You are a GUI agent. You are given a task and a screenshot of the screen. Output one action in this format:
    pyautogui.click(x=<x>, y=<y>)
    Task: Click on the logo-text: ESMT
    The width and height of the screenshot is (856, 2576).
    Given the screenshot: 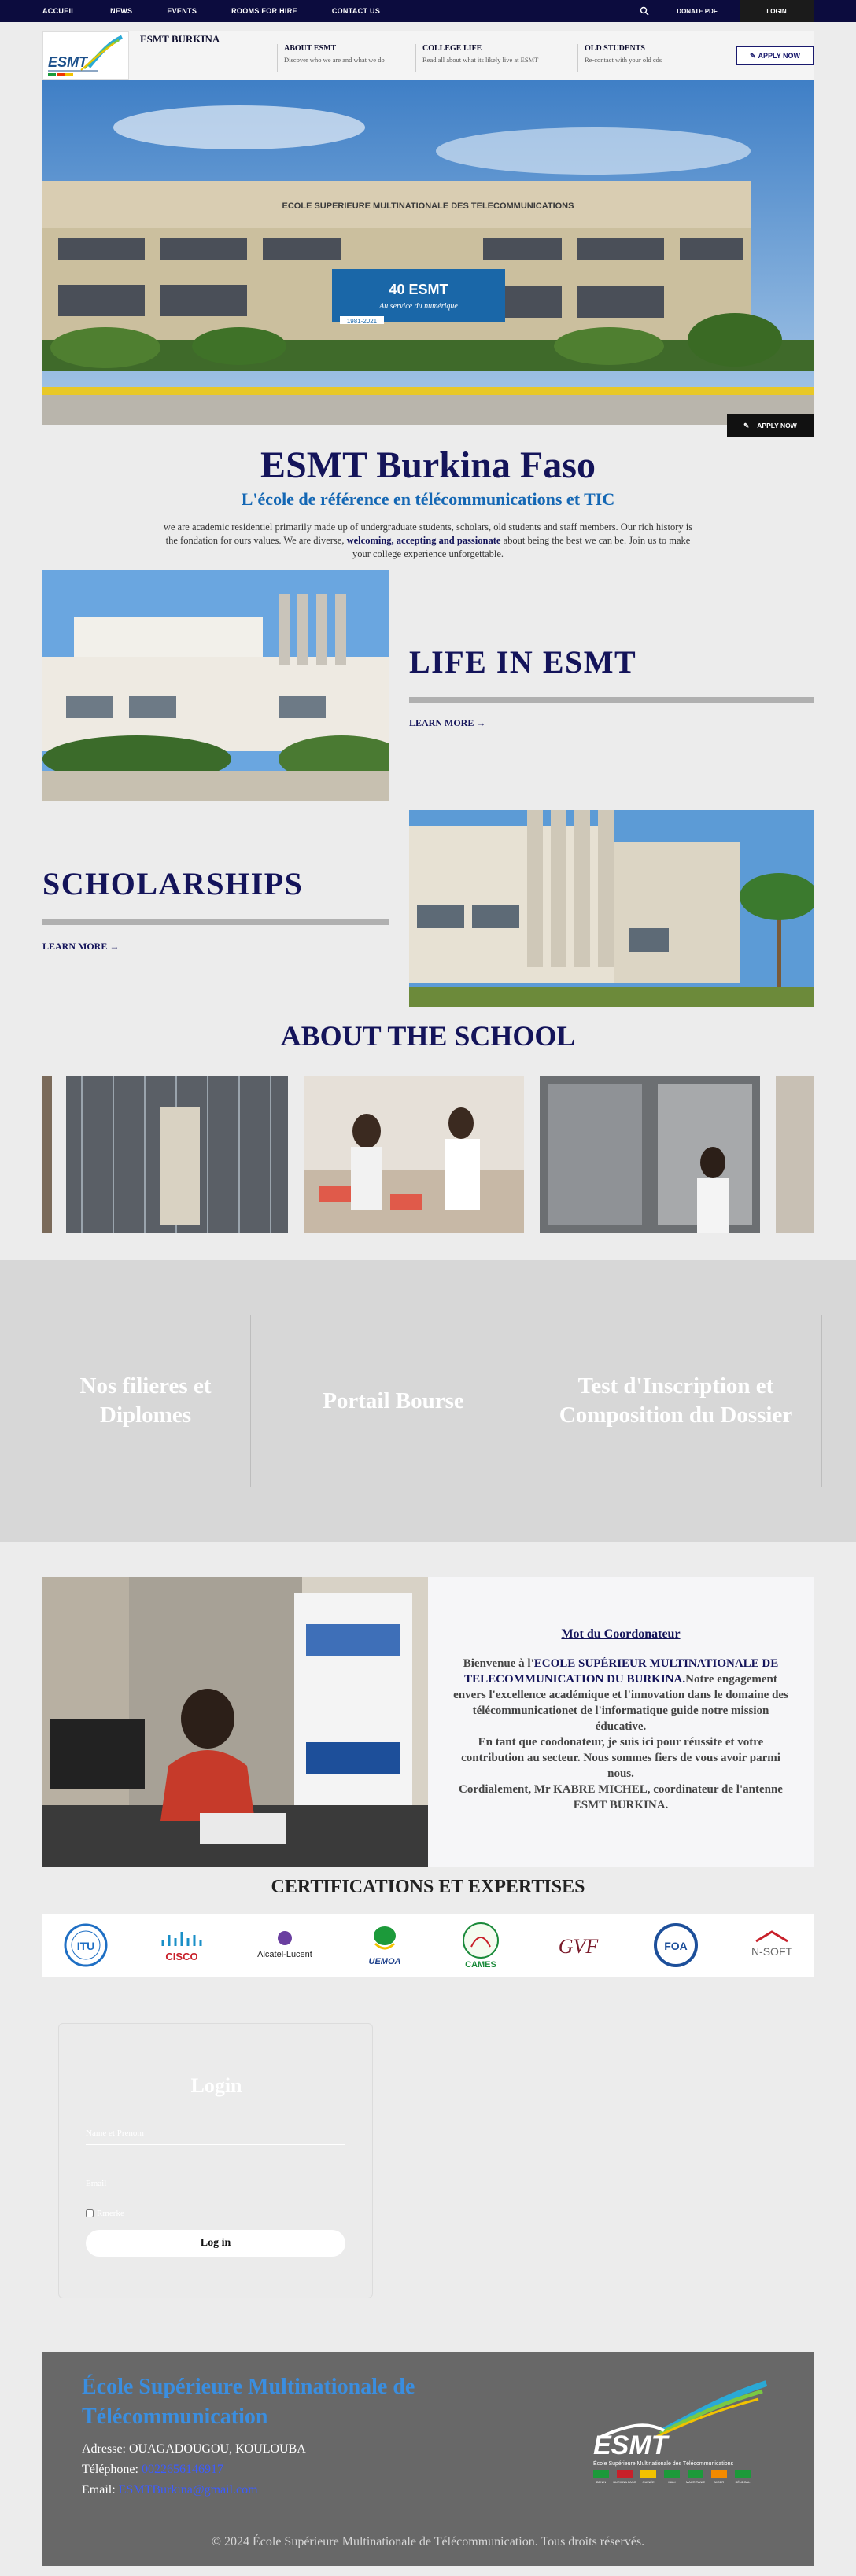 What is the action you would take?
    pyautogui.click(x=68, y=62)
    